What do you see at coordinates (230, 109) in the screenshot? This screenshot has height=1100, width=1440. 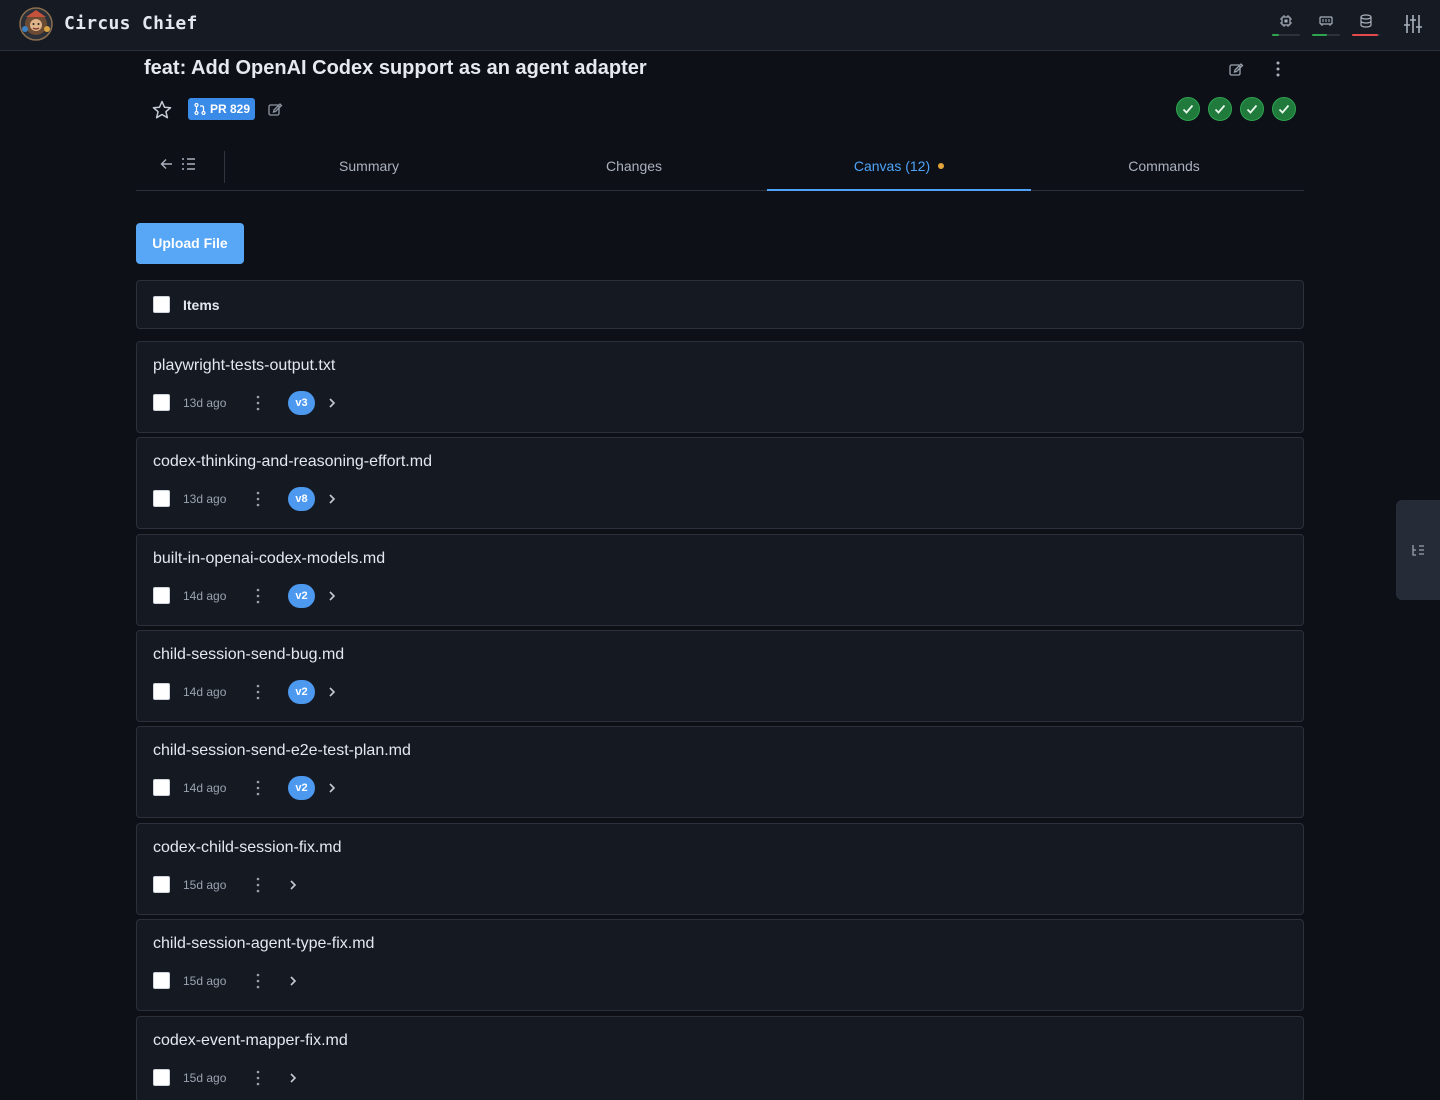 I see `pr-badge-label: PR 829` at bounding box center [230, 109].